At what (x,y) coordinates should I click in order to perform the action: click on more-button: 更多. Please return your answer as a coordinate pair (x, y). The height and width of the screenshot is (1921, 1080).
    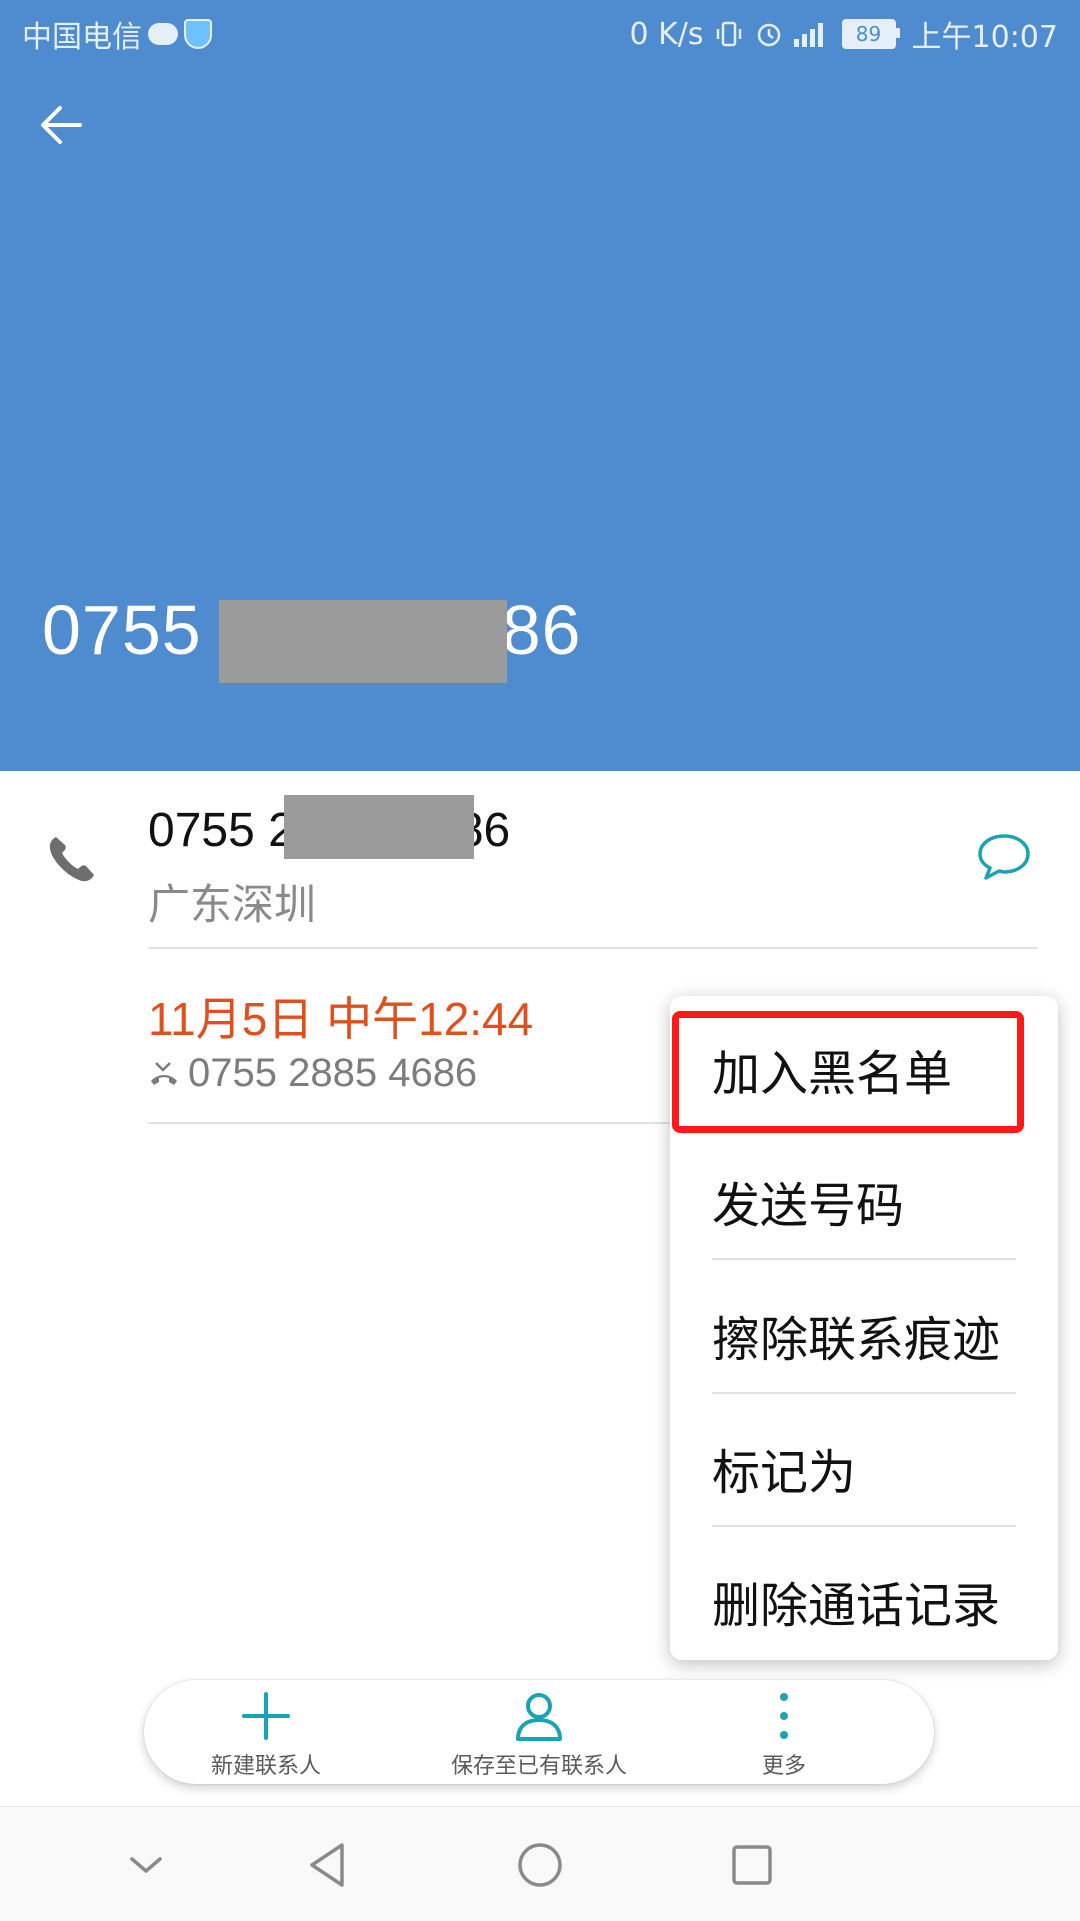
    Looking at the image, I should click on (784, 1735).